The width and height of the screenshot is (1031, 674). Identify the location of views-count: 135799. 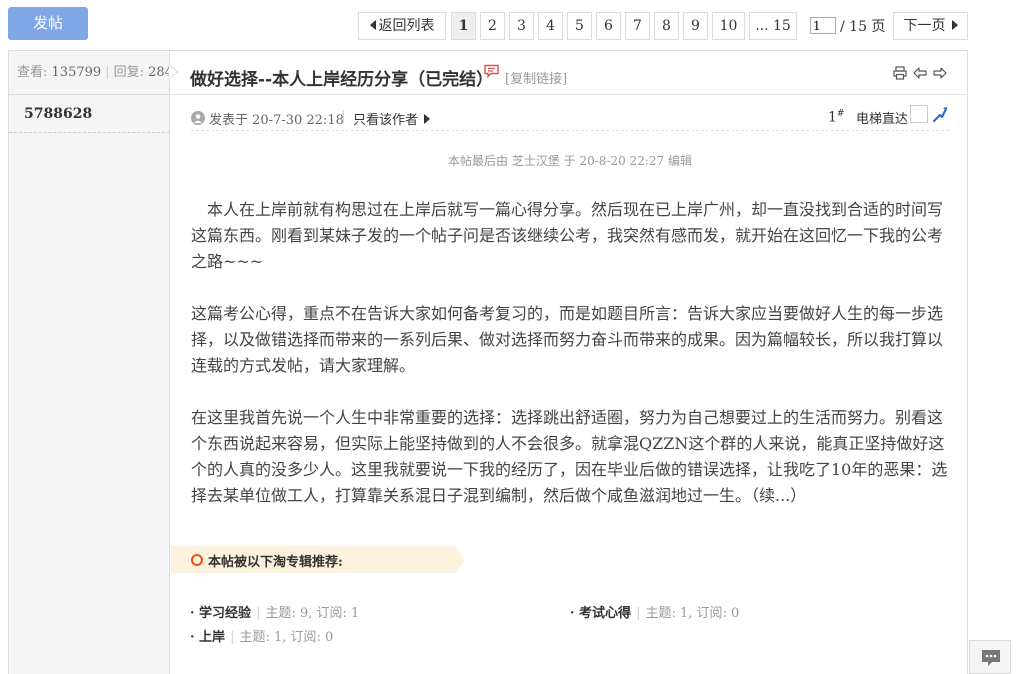
(76, 72).